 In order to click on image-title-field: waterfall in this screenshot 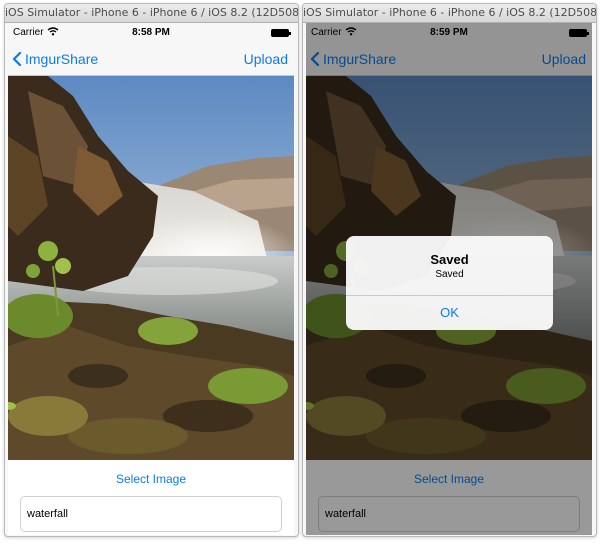, I will do `click(151, 514)`.